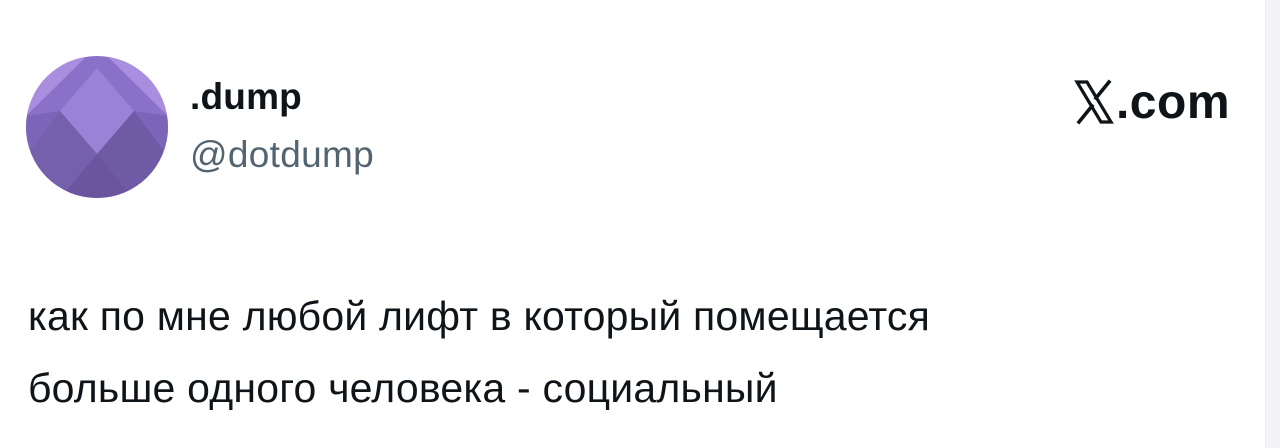  I want to click on author-handle: @dotdump, so click(282, 155).